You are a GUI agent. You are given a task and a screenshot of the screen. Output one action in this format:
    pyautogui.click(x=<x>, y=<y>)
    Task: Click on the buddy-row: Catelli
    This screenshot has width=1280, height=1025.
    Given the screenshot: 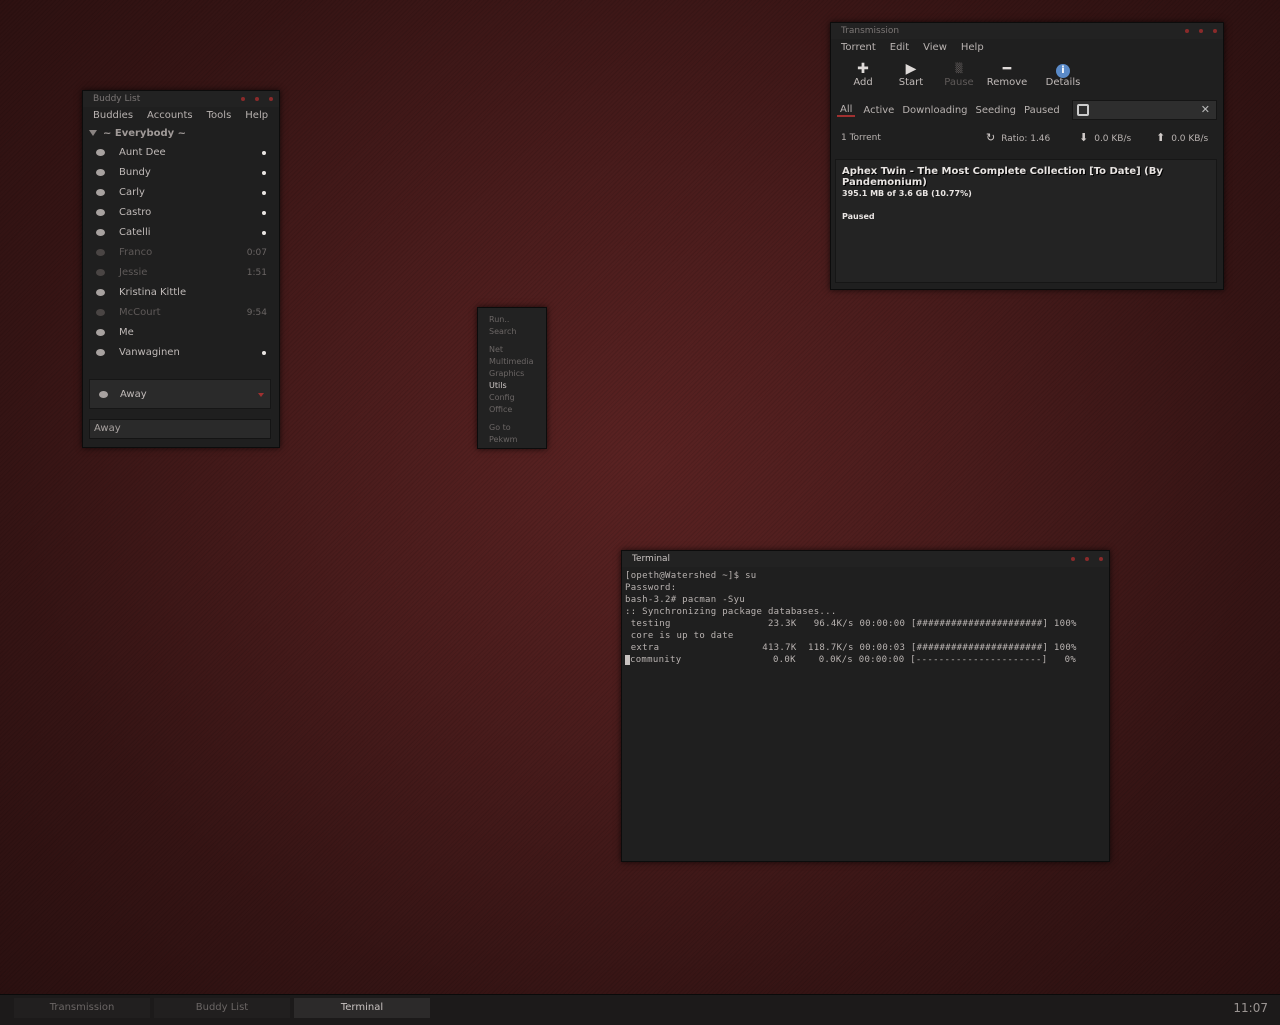 What is the action you would take?
    pyautogui.click(x=181, y=233)
    